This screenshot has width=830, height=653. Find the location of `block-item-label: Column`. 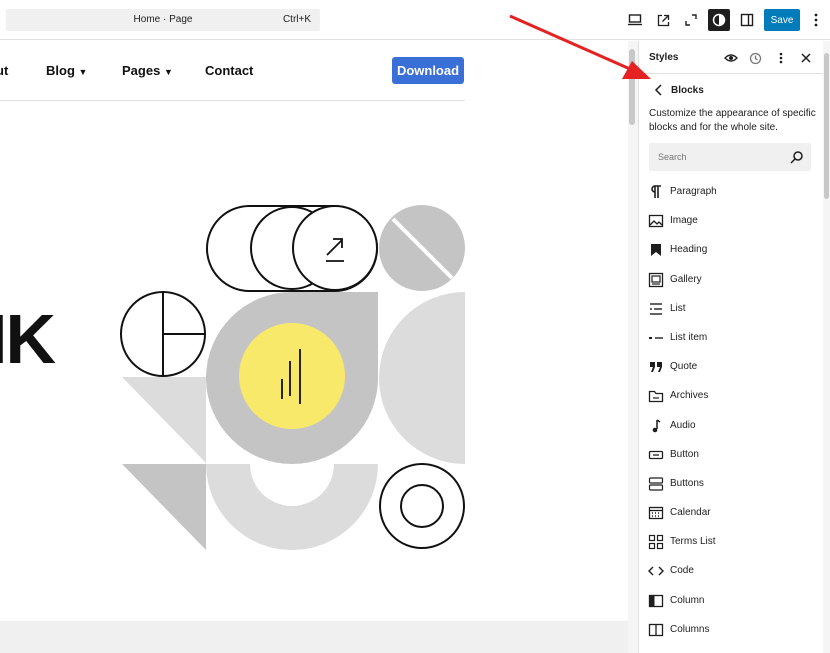

block-item-label: Column is located at coordinates (687, 600).